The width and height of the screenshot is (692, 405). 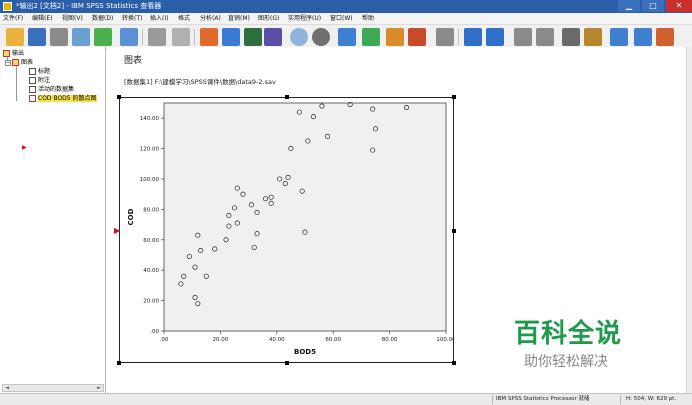 I want to click on y-tick-label: 120.00, so click(x=150, y=150).